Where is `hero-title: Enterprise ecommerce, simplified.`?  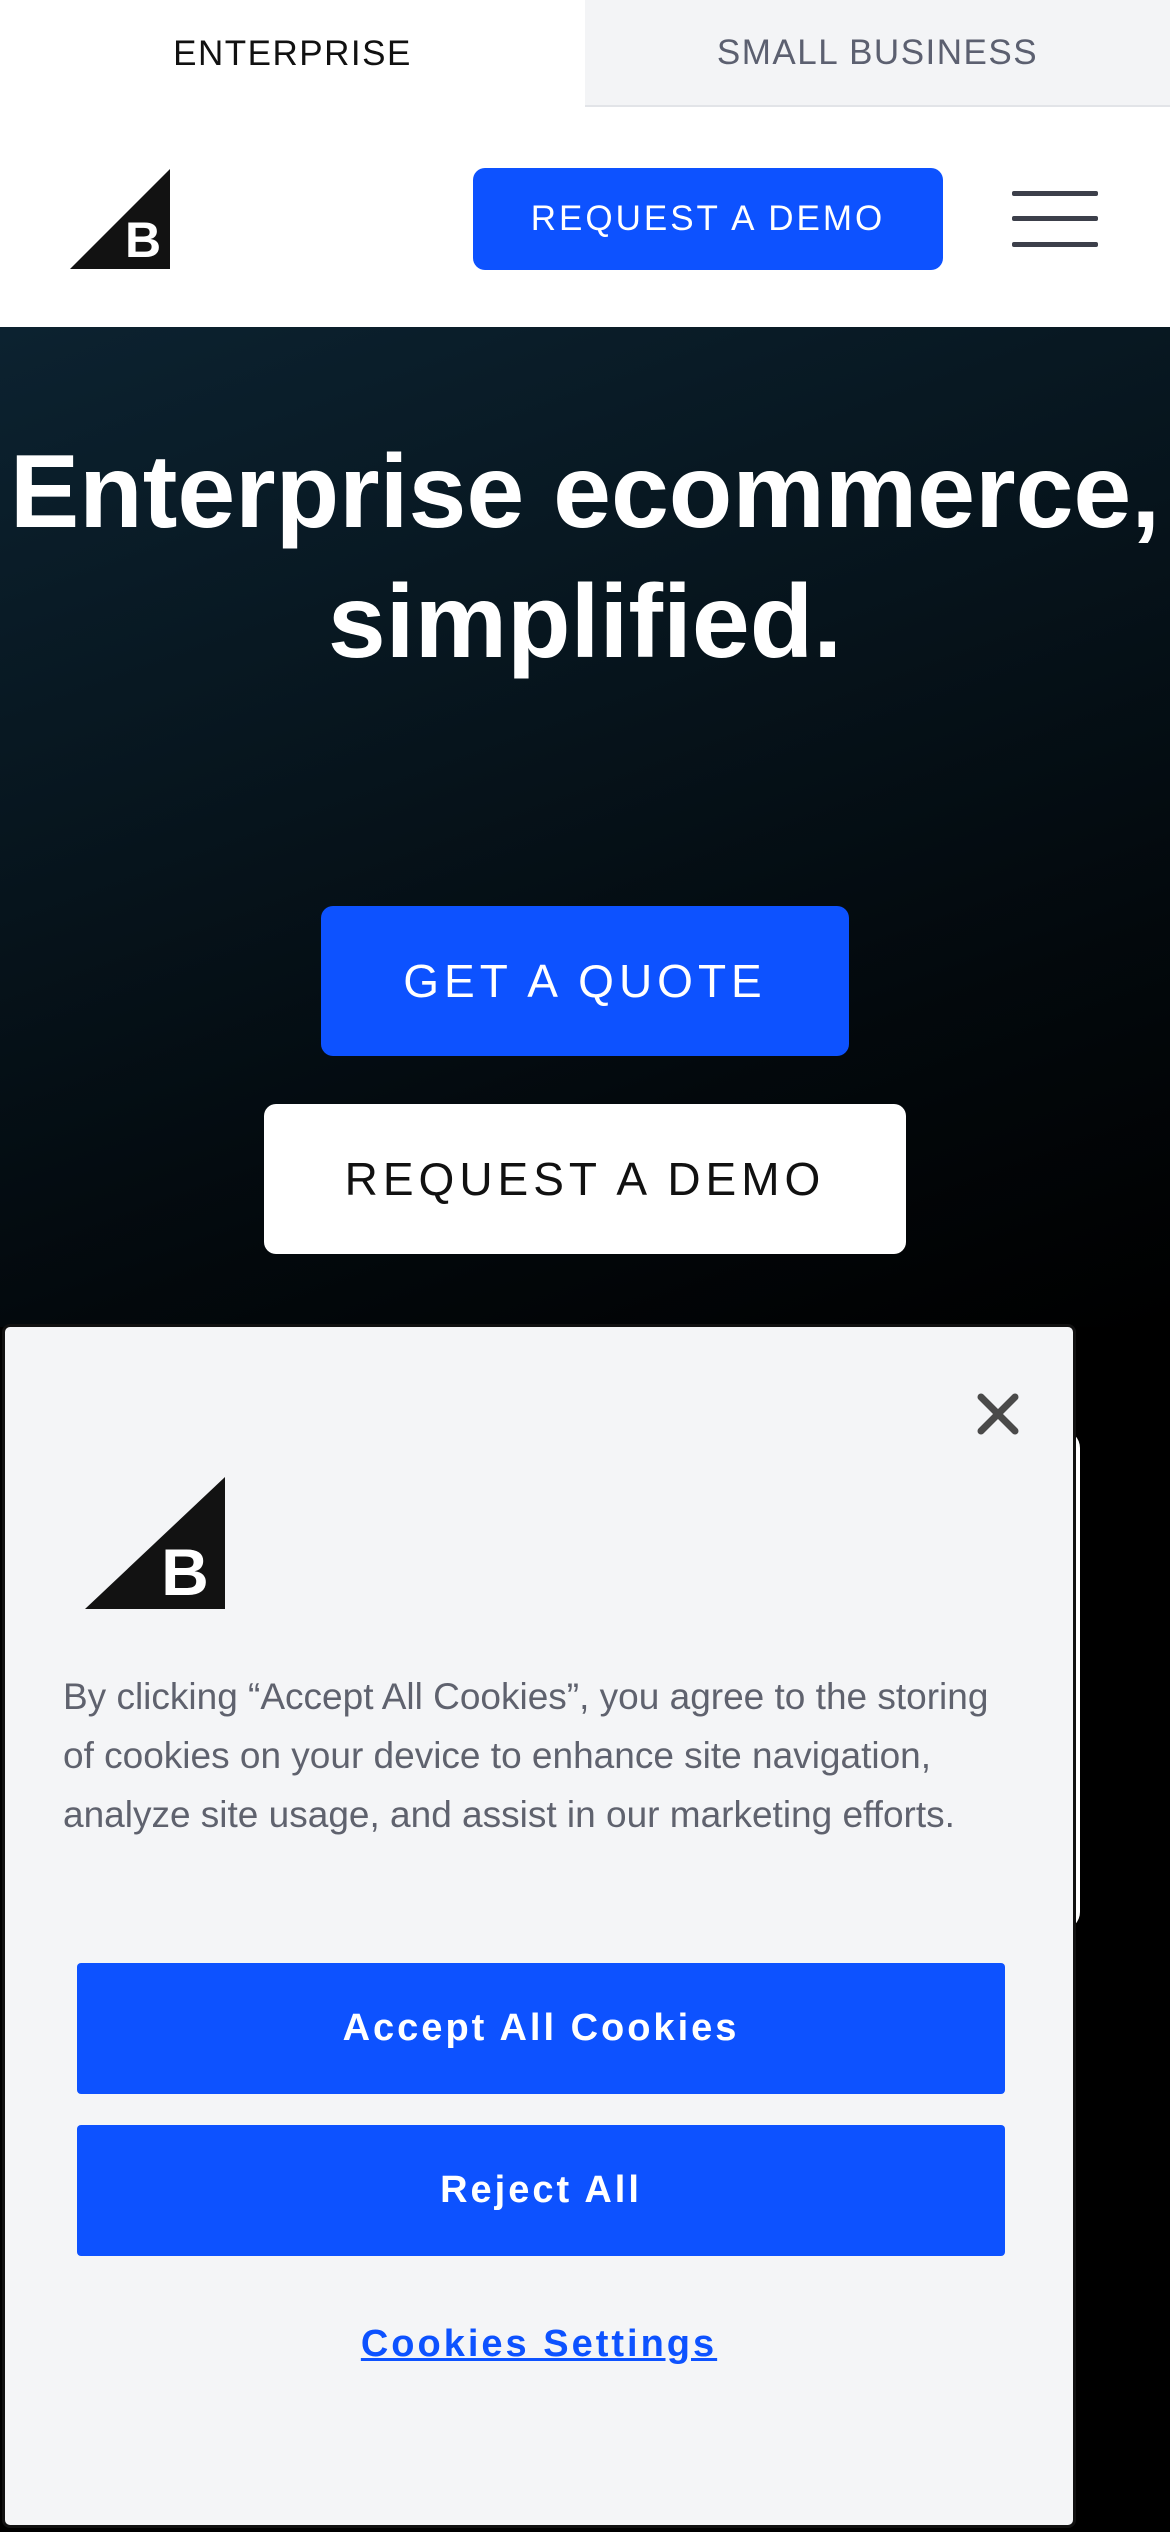 hero-title: Enterprise ecommerce, simplified. is located at coordinates (585, 557).